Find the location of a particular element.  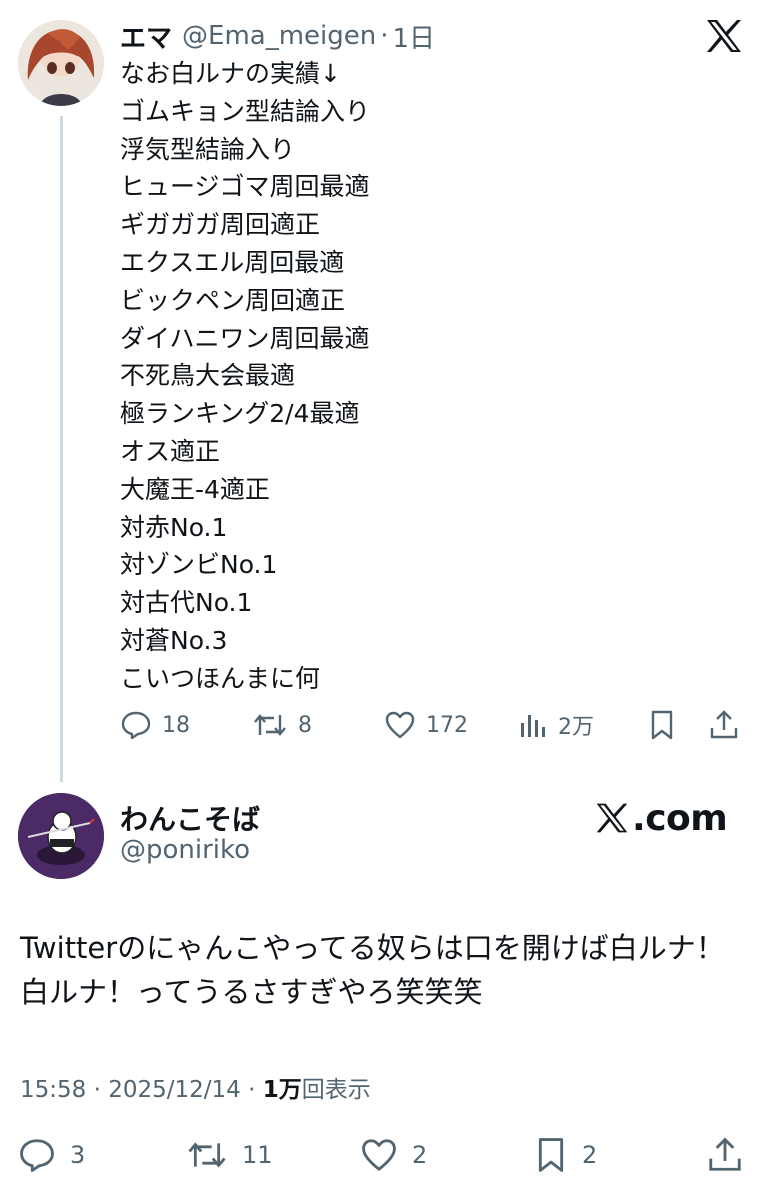

tweet-date: 2025/12/14 is located at coordinates (174, 1090).